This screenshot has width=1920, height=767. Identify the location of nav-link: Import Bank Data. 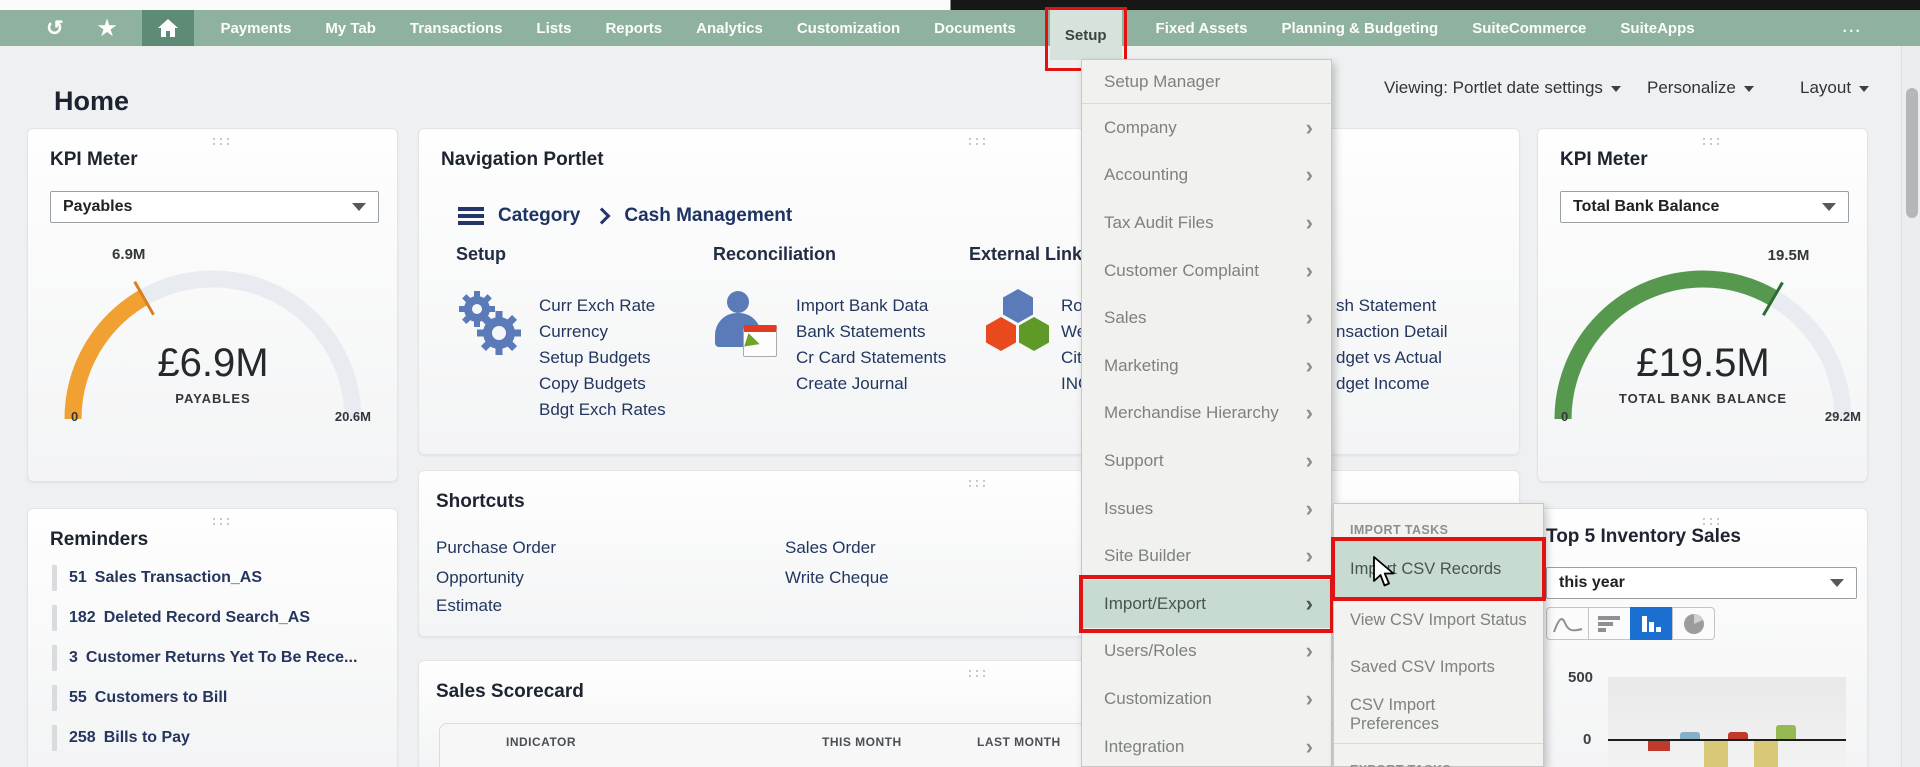
(862, 306).